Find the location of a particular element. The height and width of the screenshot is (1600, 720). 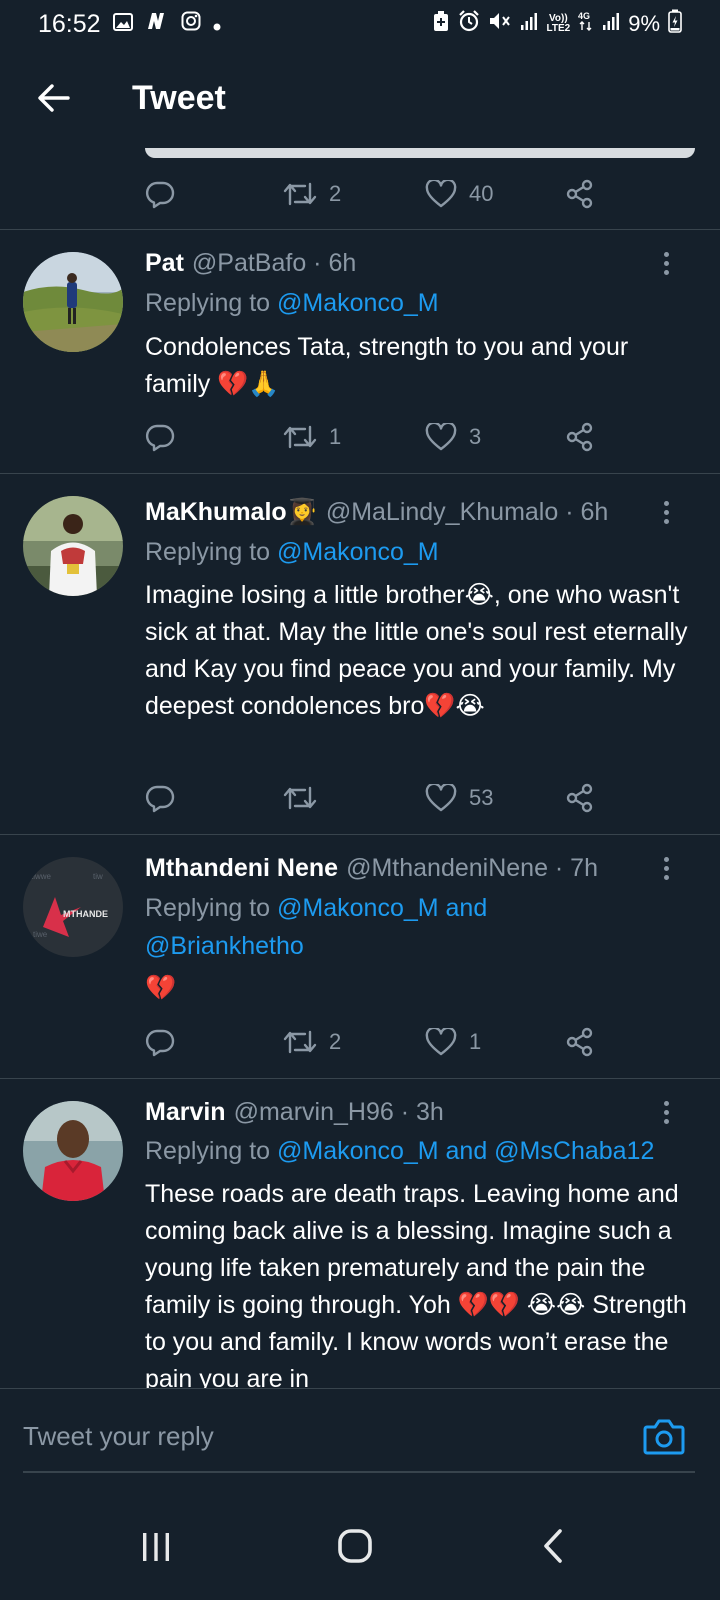

status-right: Vo)) LTE2 4G 9% is located at coordinates (557, 24).